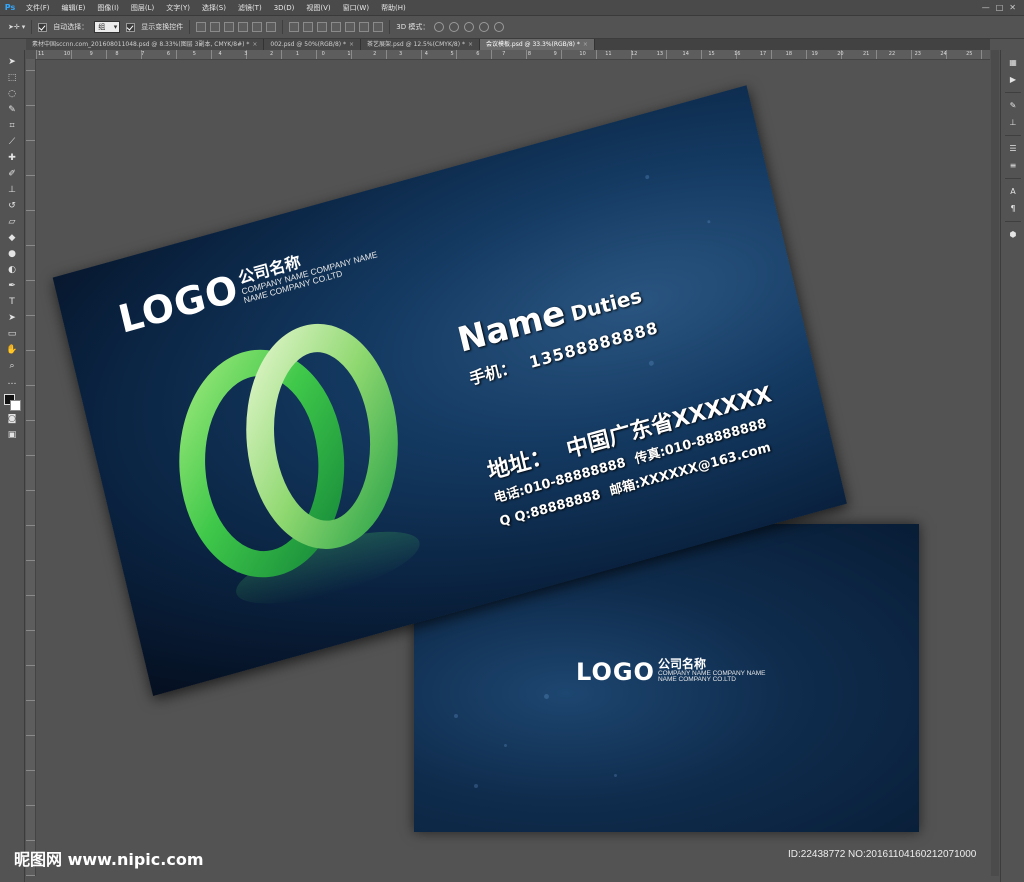 This screenshot has width=1024, height=882. Describe the element at coordinates (454, 27) in the screenshot. I see `roll-3d-icon` at that location.